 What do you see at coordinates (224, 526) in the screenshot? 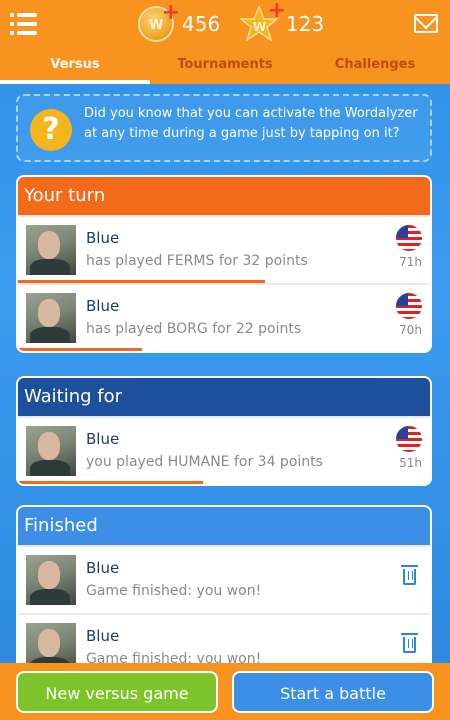
I see `section-title: Finished` at bounding box center [224, 526].